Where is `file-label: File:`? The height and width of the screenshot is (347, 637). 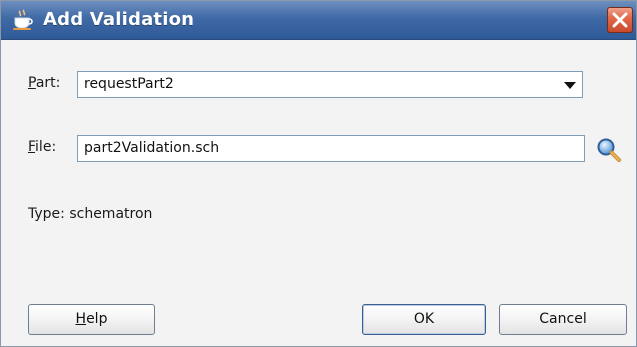
file-label: File: is located at coordinates (42, 147).